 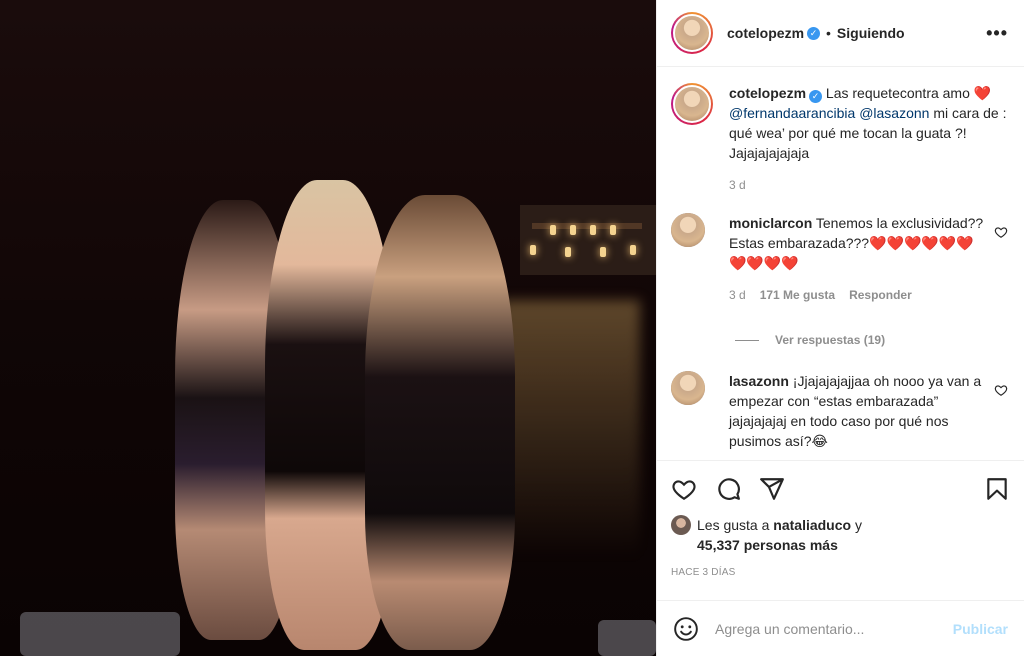 I want to click on photo-dock-left, so click(x=100, y=634).